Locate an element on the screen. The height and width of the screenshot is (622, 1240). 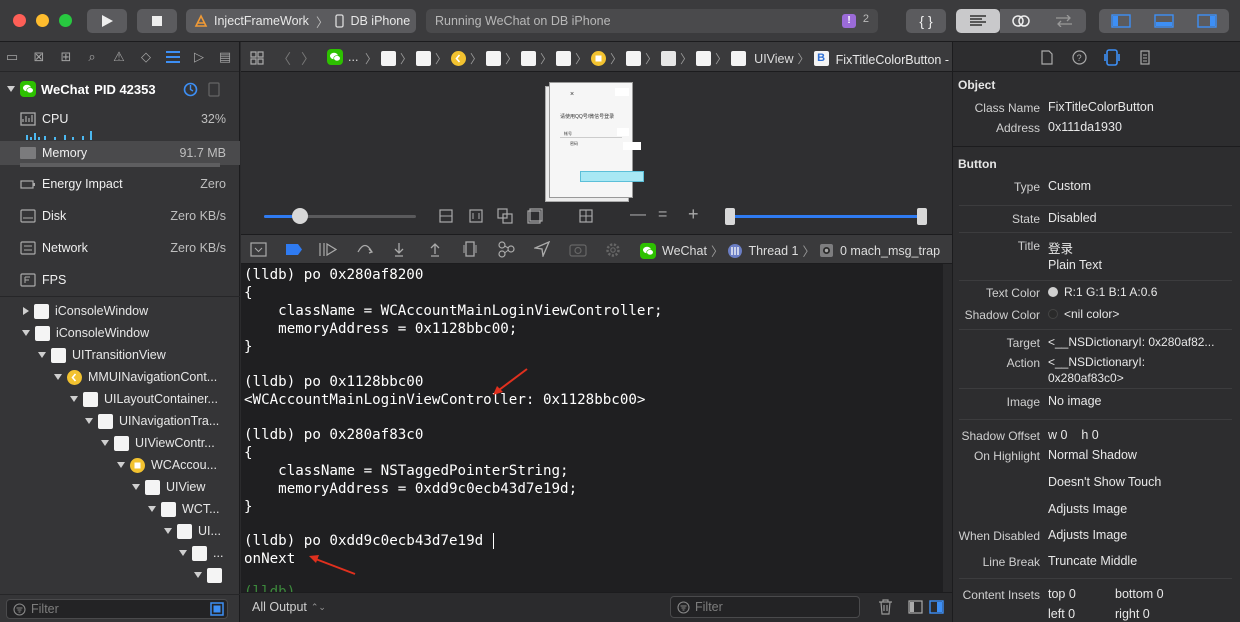
view-debugger-canvas: × 请使用QQ号/微信号登录 帐号 密码 — = + is located at coordinates (596, 153).